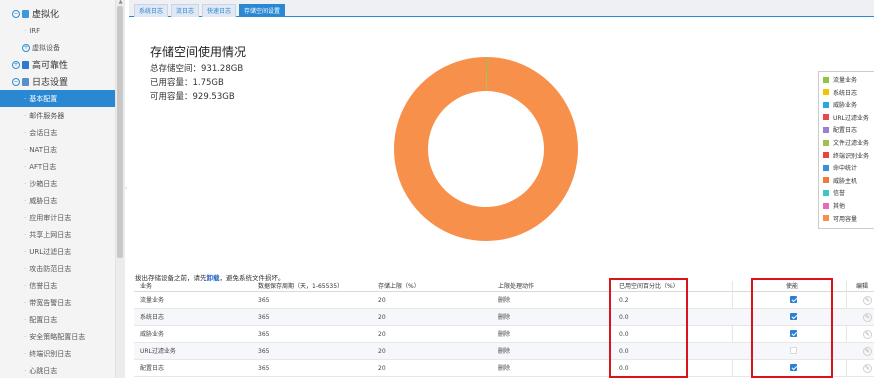 The height and width of the screenshot is (378, 874). What do you see at coordinates (57, 302) in the screenshot?
I see `sidebar-item-bandwidth-alarm-log: · 带宽告警日志` at bounding box center [57, 302].